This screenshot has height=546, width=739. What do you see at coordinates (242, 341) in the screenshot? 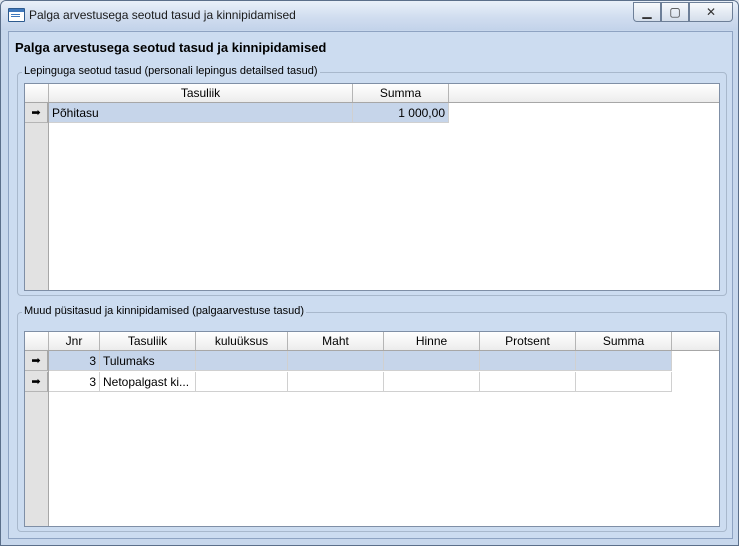
I see `column-header-kuluuksus: kuluüksus` at bounding box center [242, 341].